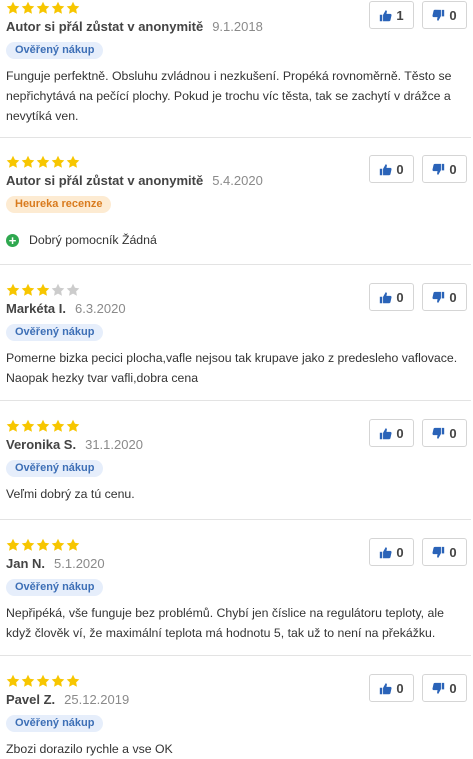  I want to click on plus-circle-icon: +, so click(12, 240).